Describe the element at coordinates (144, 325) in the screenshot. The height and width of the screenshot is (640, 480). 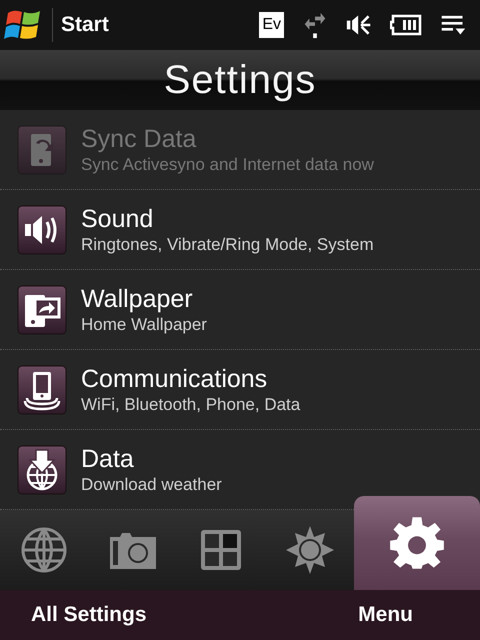
I see `item-subtitle: Home Wallpaper` at that location.